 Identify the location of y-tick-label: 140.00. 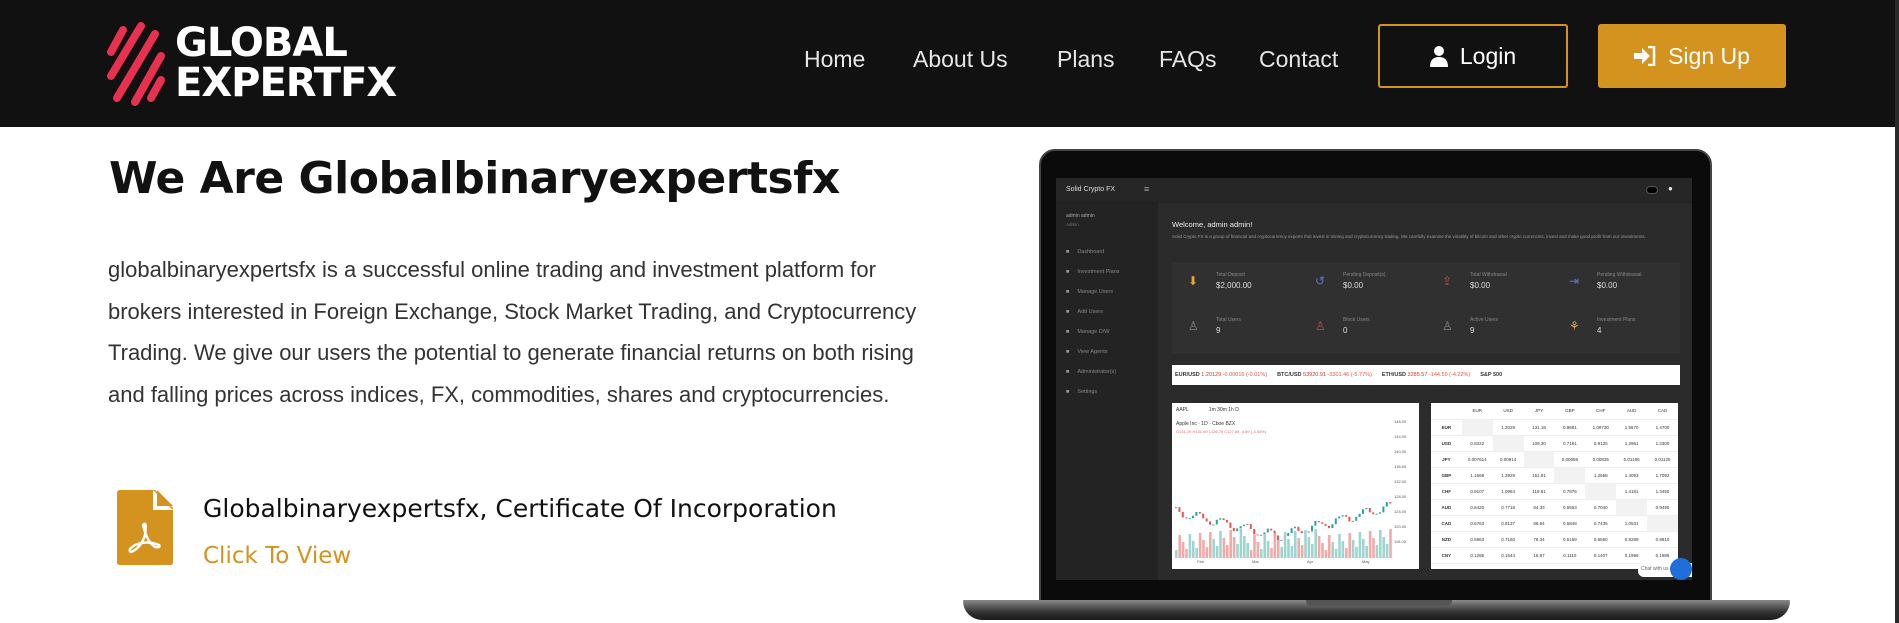
(1400, 451).